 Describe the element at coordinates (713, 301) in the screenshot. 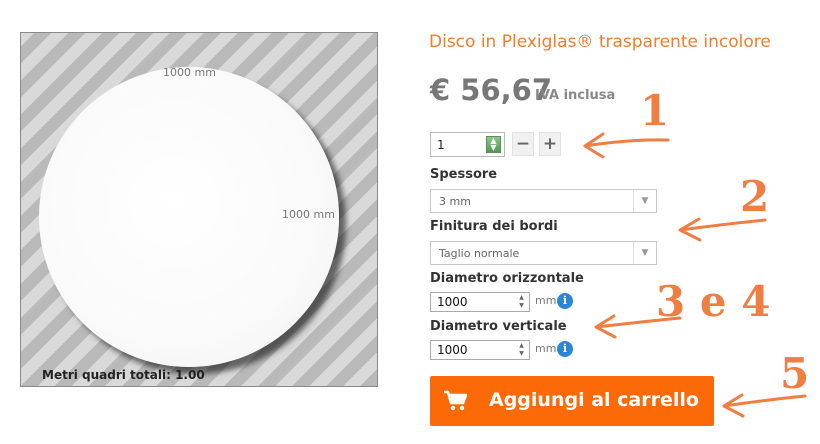

I see `annotation-3-e-4: 3 e 4` at that location.